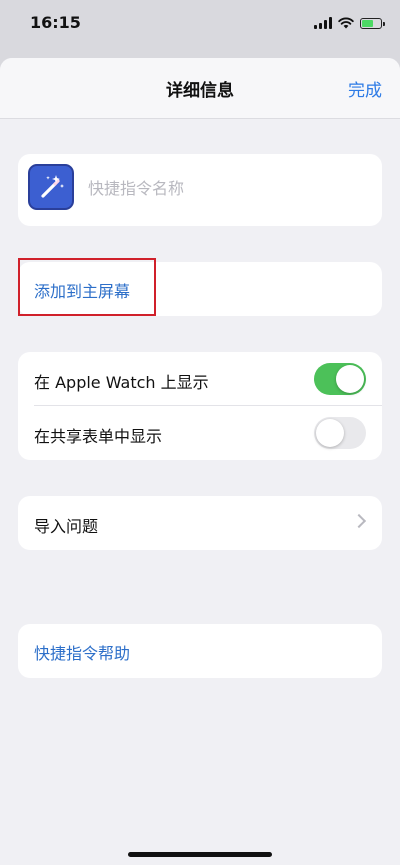 Image resolution: width=400 pixels, height=865 pixels. Describe the element at coordinates (228, 188) in the screenshot. I see `shortcut-name-input` at that location.